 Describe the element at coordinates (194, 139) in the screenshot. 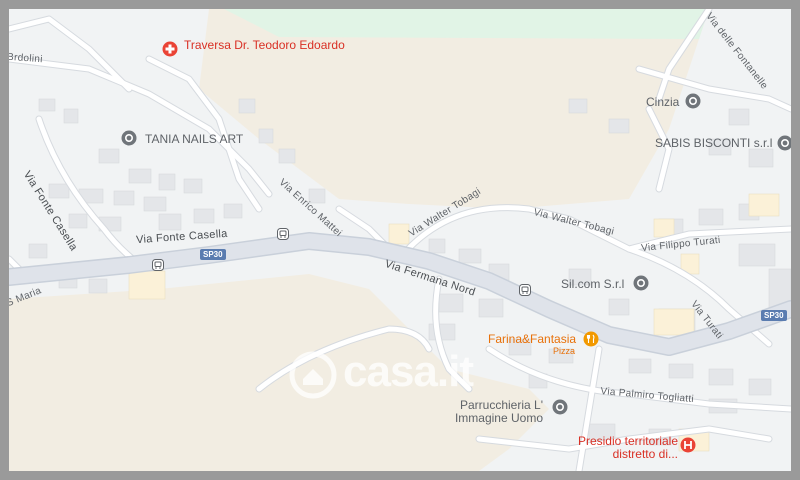

I see `poi-label-tania-nails-art: TANIA NAILS ART` at that location.